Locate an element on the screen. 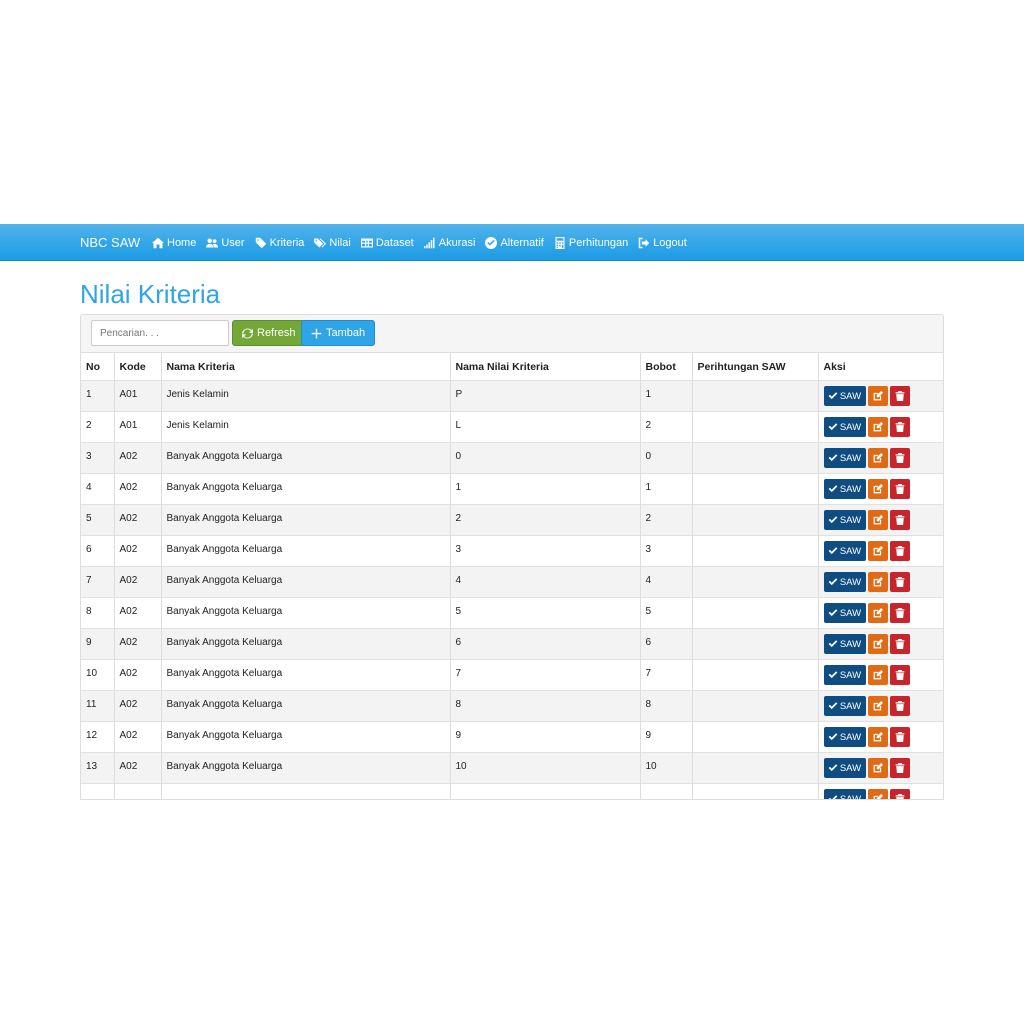 This screenshot has height=1024, width=1024. nav-item-label: Perhitungan is located at coordinates (598, 242).